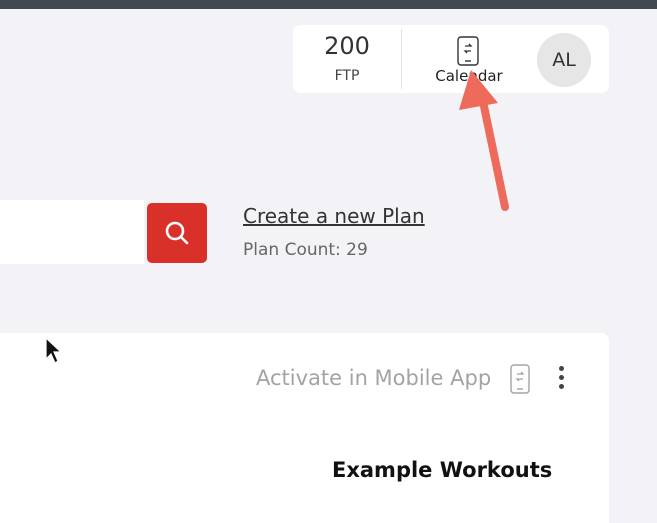 The height and width of the screenshot is (523, 657). Describe the element at coordinates (564, 60) in the screenshot. I see `user-avatar: AL` at that location.